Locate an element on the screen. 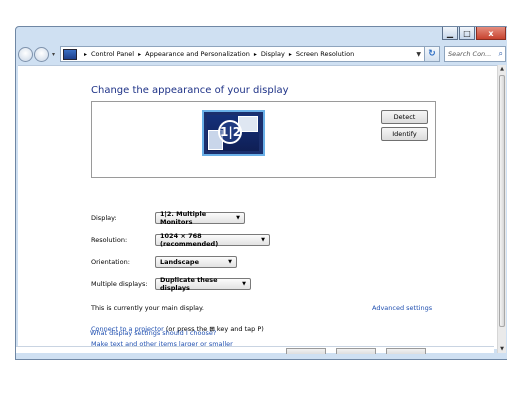  scroll-down-icon: ▼ is located at coordinates (502, 349).